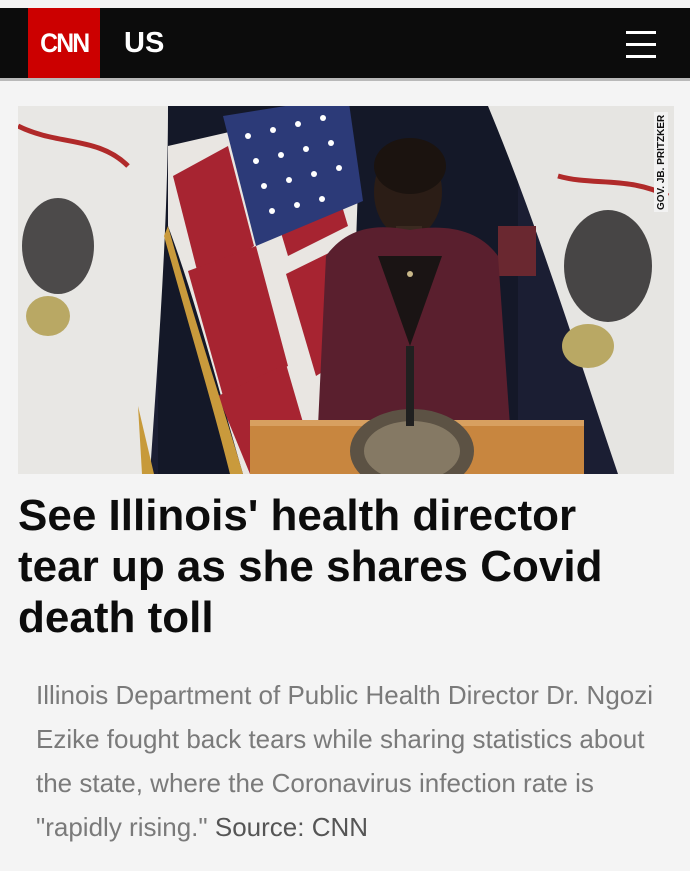 The image size is (690, 871). I want to click on watermark-text: GOV. JB. PRITZKER, so click(661, 162).